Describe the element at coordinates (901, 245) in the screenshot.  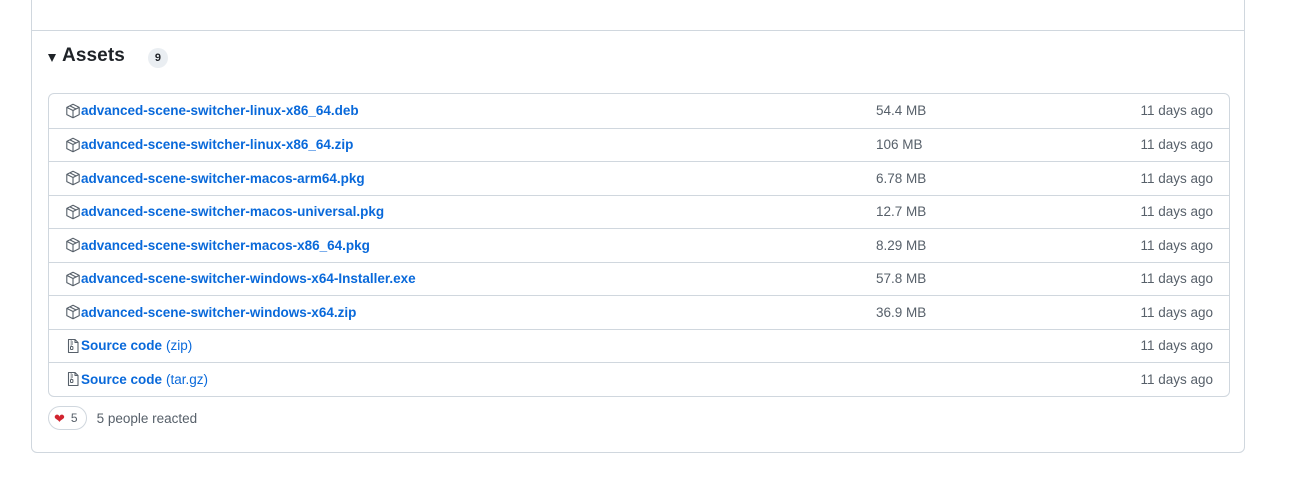
I see `asset-size: 8.29 MB` at that location.